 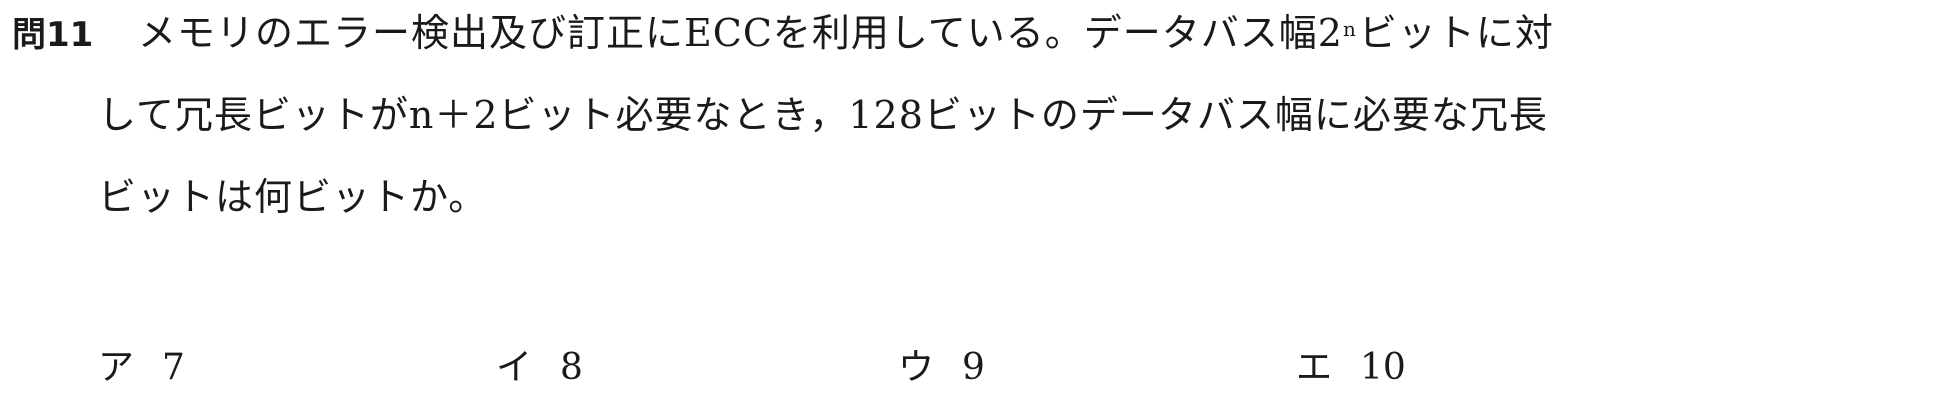 I want to click on choice-label: ア, so click(x=116, y=367).